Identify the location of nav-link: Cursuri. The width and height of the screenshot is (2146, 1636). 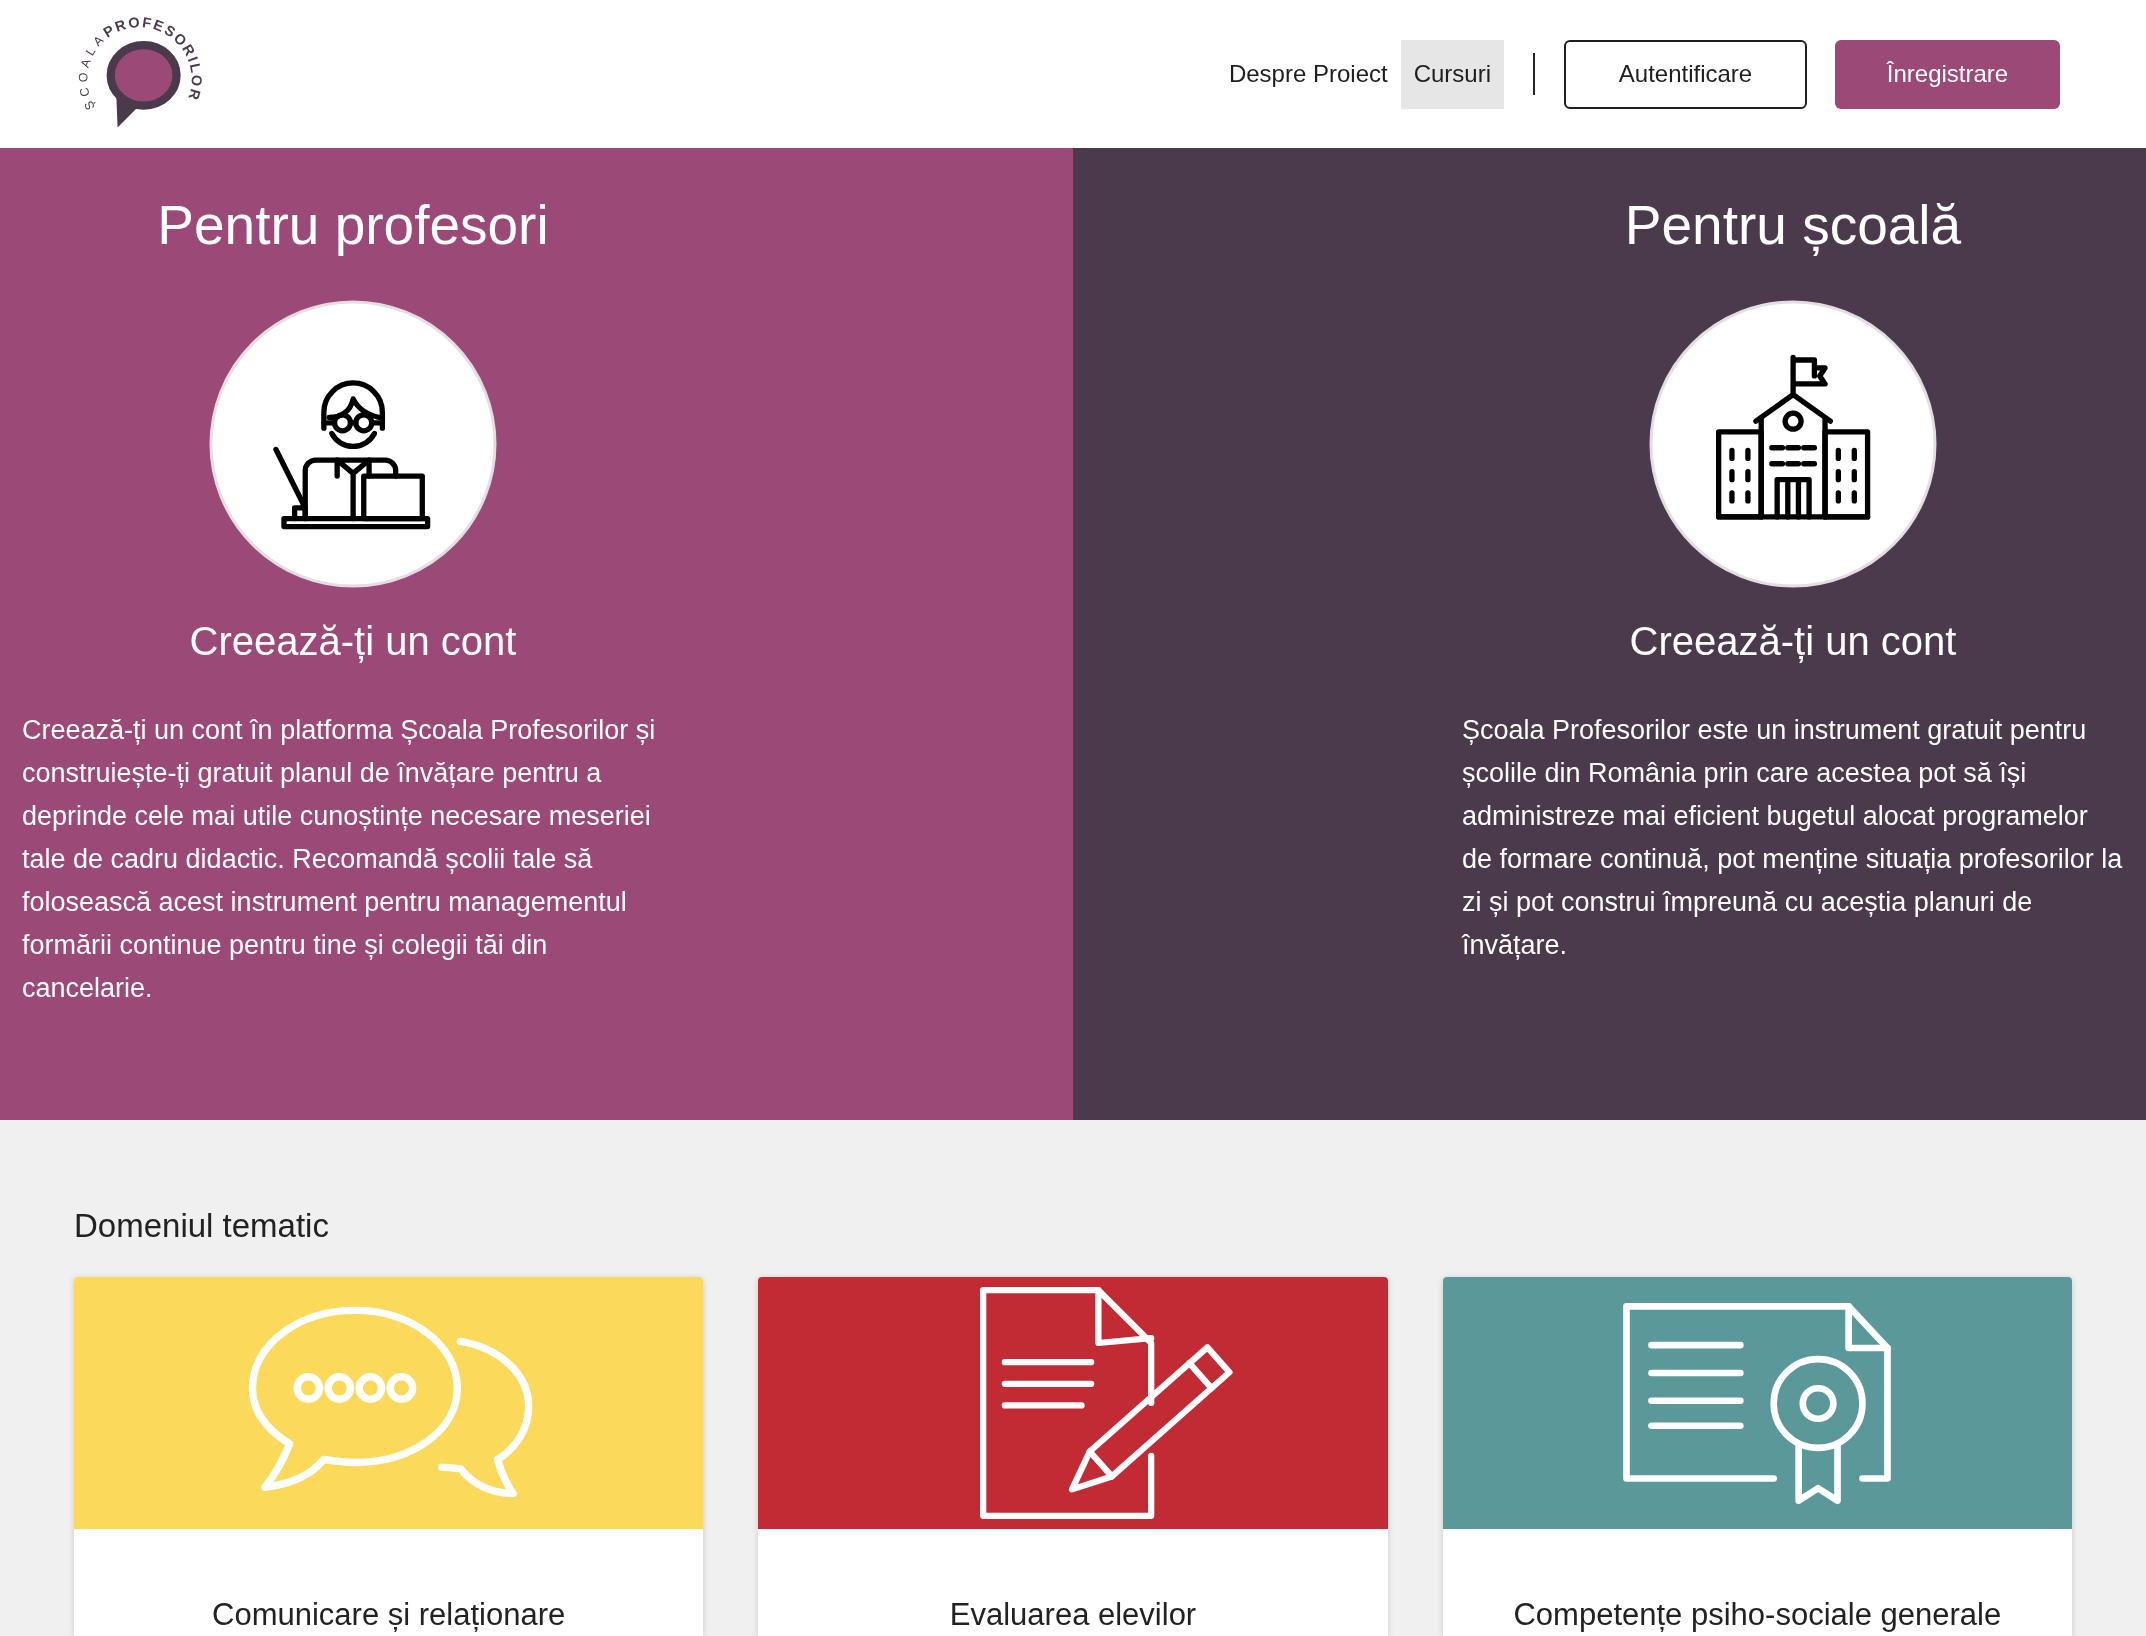
(1452, 74).